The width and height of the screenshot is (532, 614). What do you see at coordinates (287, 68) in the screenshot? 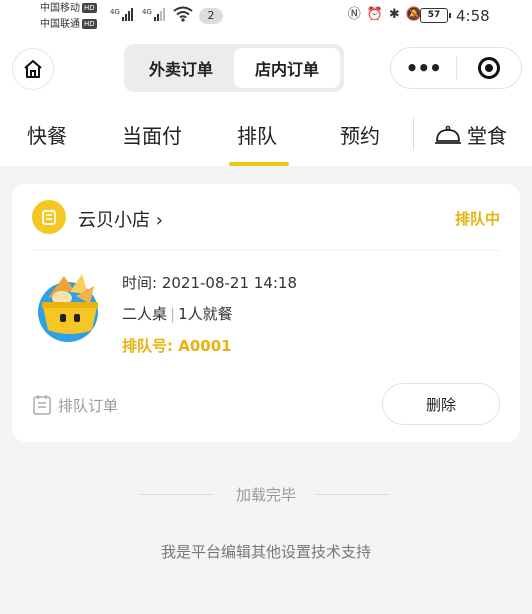
I see `segment-in-store-orders: 店内订单` at bounding box center [287, 68].